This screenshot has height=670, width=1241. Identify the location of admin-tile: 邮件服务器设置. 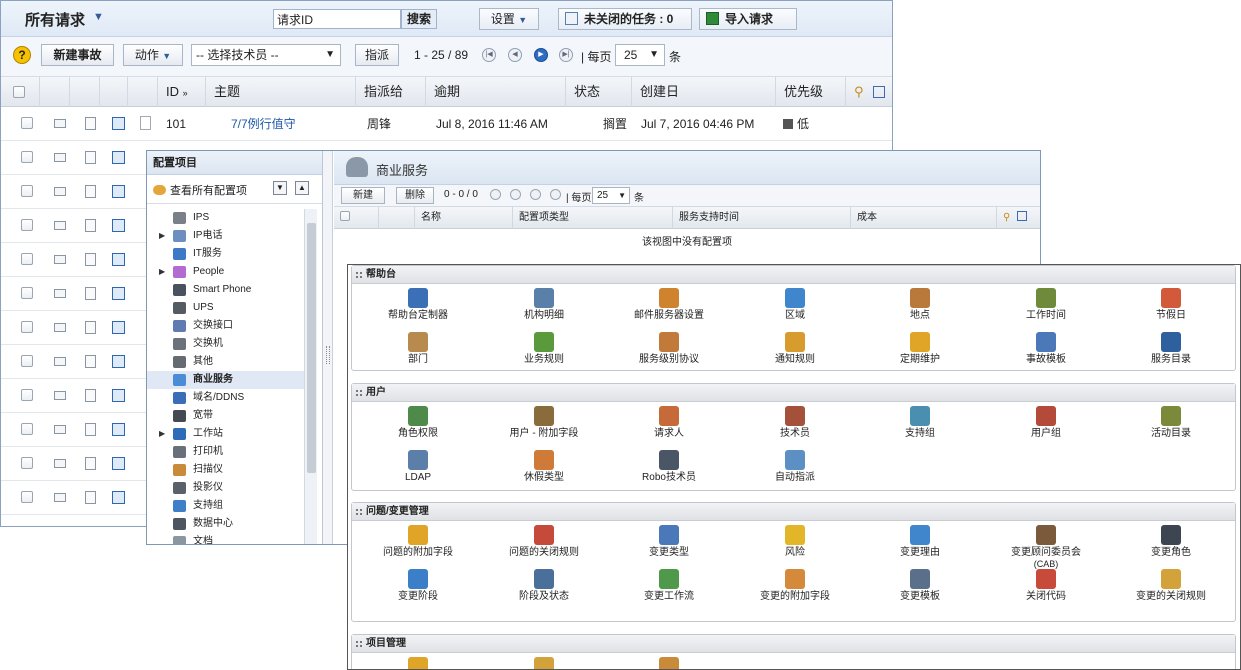
(669, 305).